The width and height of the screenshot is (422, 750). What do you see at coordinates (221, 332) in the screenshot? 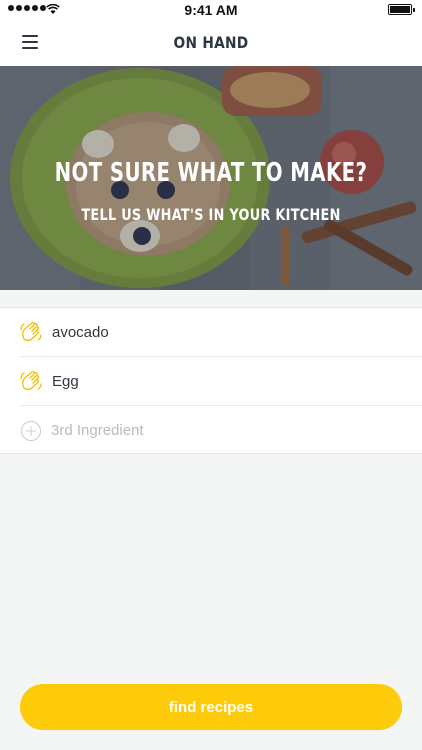
I see `ingredient-item: avocado` at bounding box center [221, 332].